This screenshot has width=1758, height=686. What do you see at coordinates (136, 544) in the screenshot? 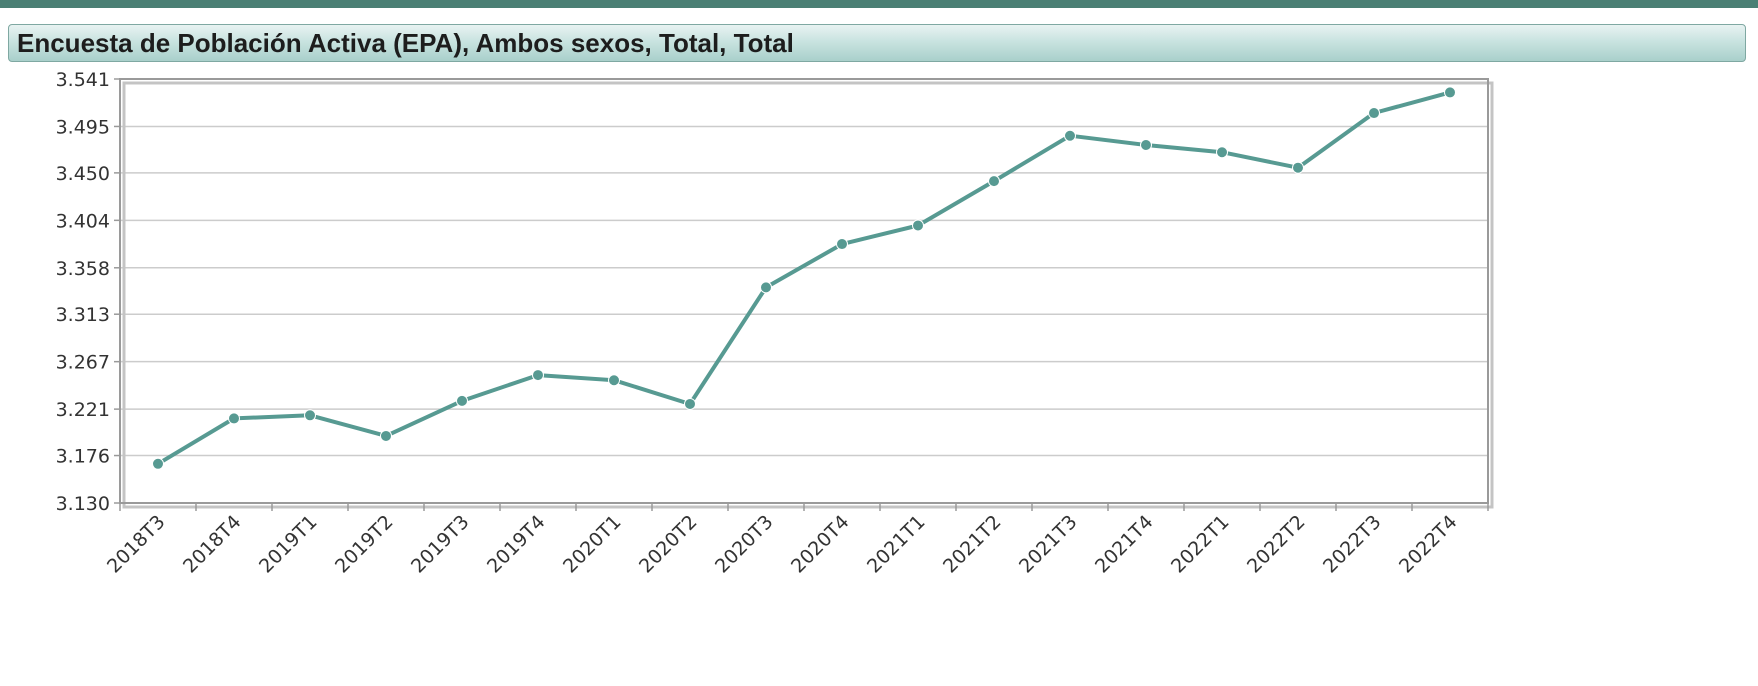
I see `x-tick-label: 2018T3` at bounding box center [136, 544].